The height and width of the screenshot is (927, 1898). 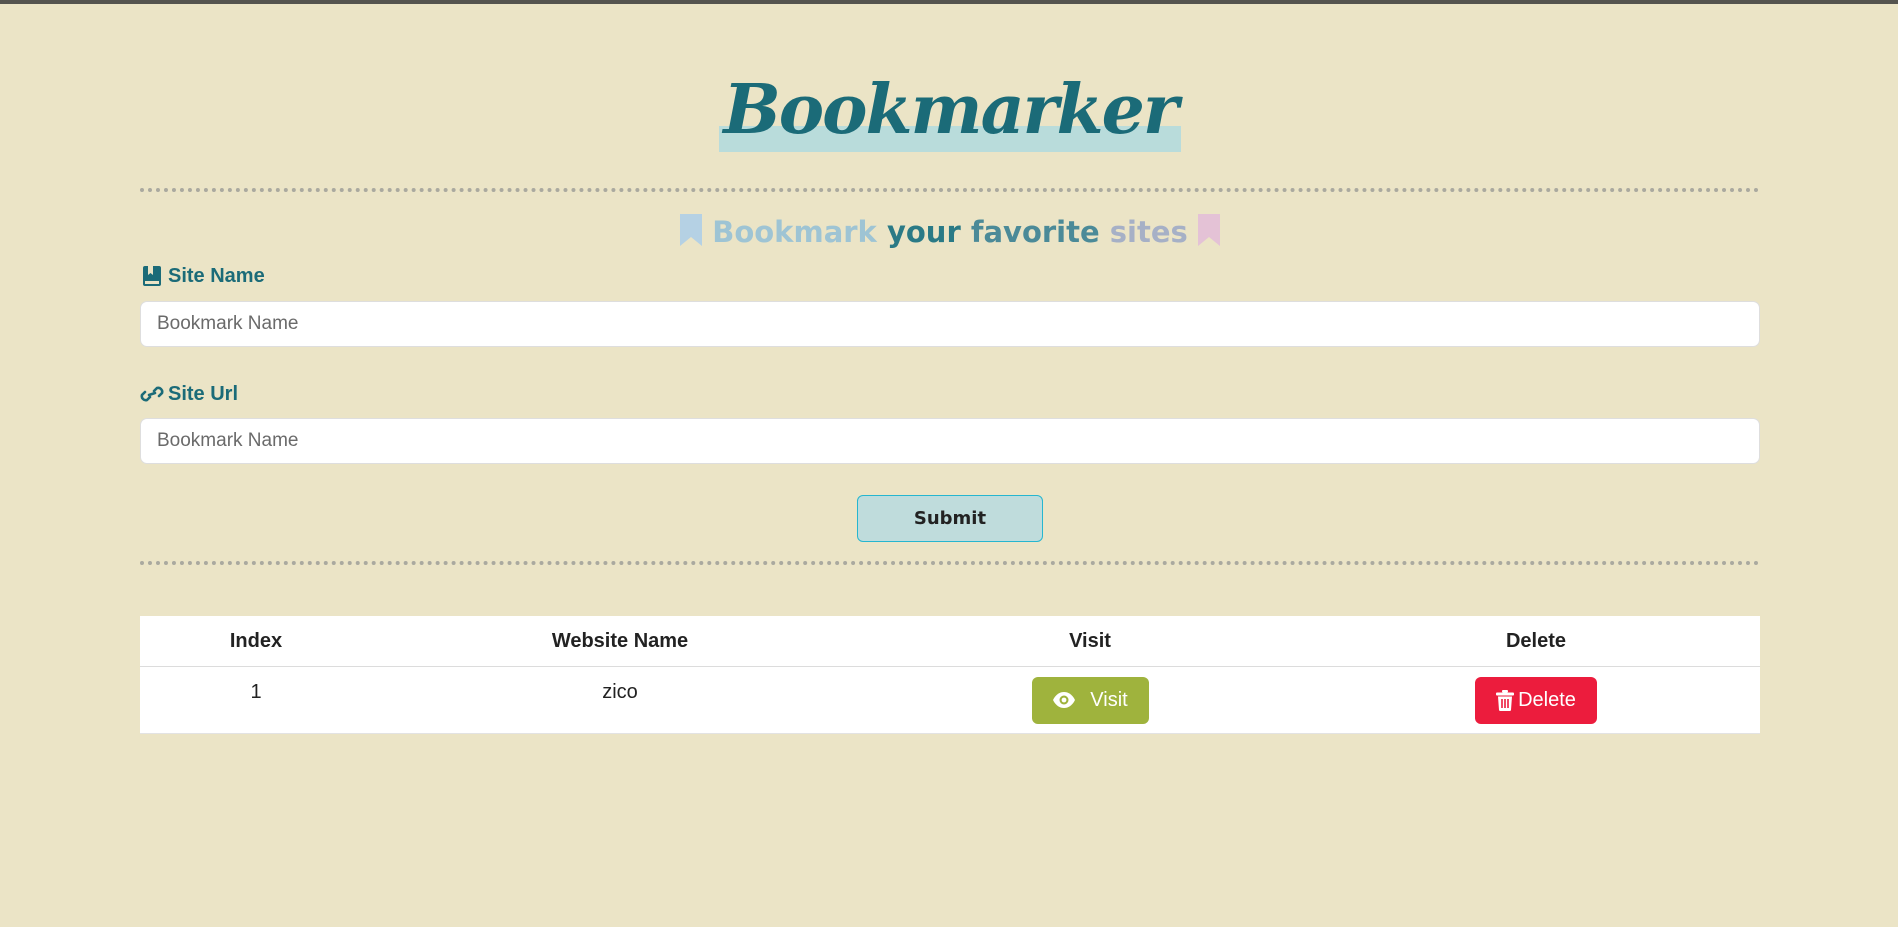 I want to click on table-row: 1 zico Visit Delete, so click(x=950, y=700).